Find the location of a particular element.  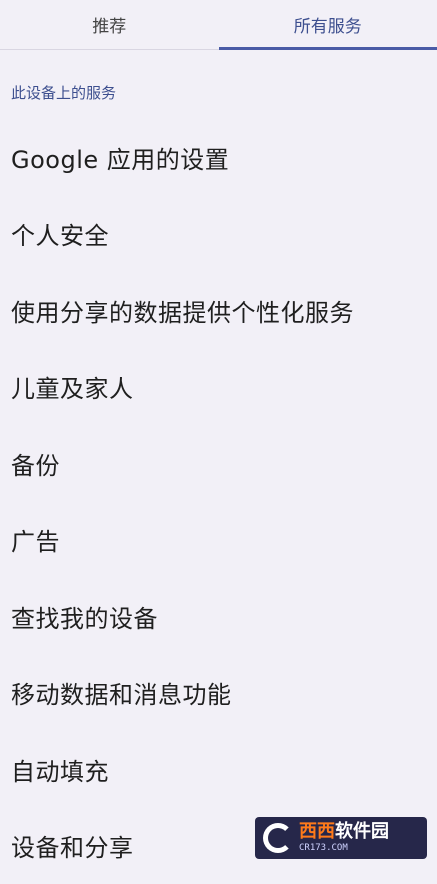

list-item-backup: 备份 is located at coordinates (218, 463).